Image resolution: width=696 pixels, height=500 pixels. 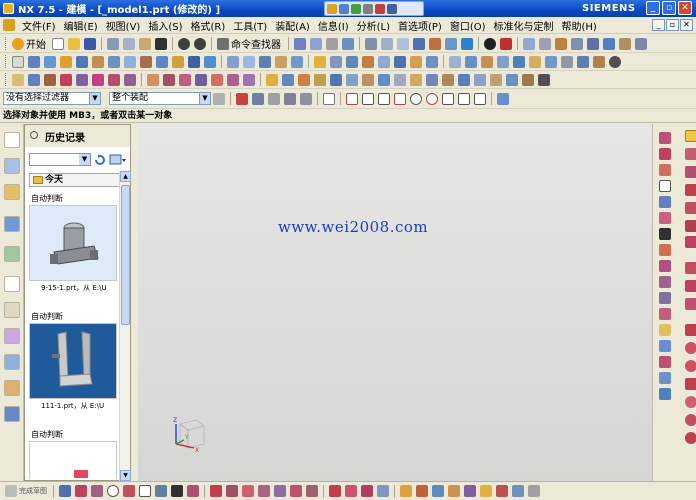 I want to click on fillet-tool-icon, so click(x=690, y=172).